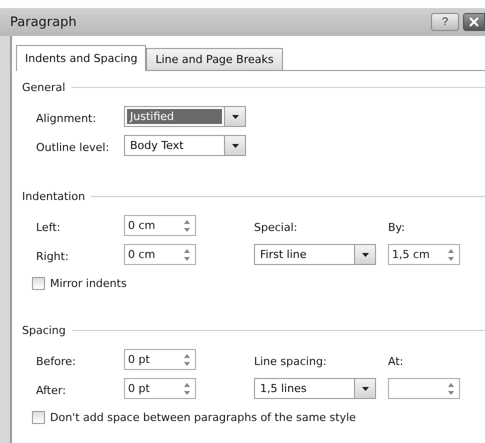 Image resolution: width=485 pixels, height=443 pixels. What do you see at coordinates (44, 330) in the screenshot?
I see `section-heading: Spacing` at bounding box center [44, 330].